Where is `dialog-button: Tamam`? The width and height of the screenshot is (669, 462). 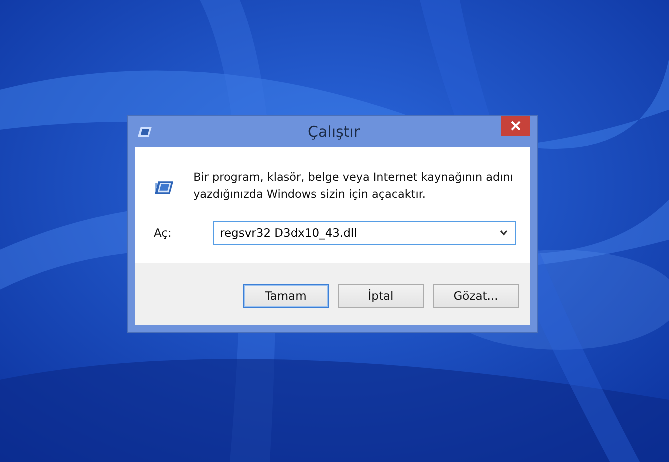 dialog-button: Tamam is located at coordinates (286, 296).